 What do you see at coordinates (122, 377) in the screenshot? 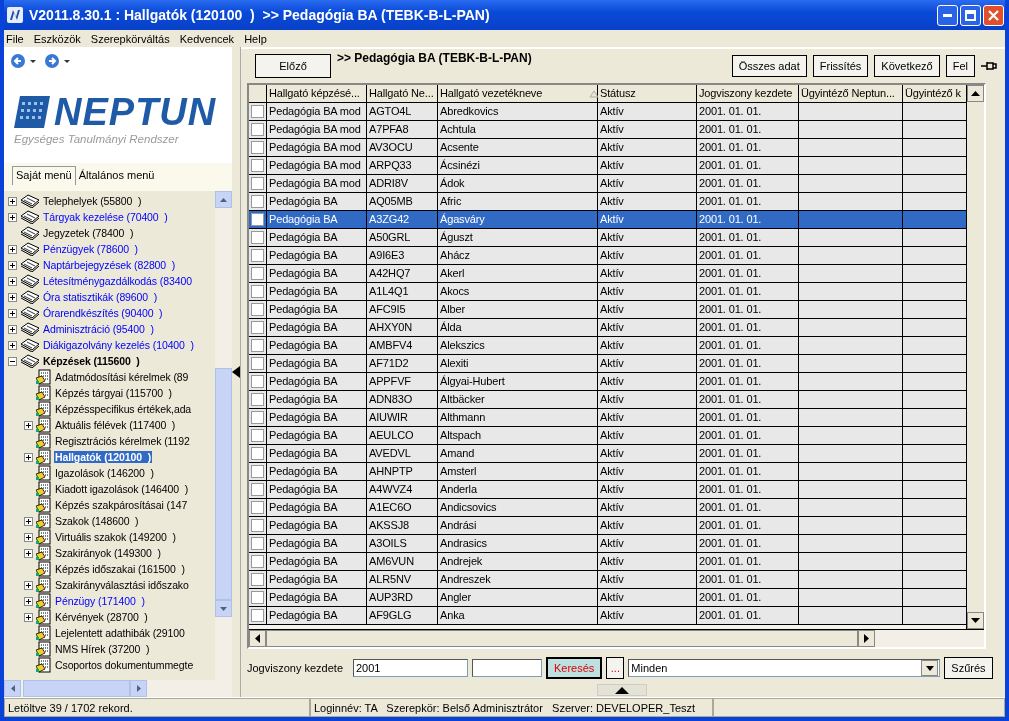
I see `tree-item: Adatmódosítási kérelmek (89` at bounding box center [122, 377].